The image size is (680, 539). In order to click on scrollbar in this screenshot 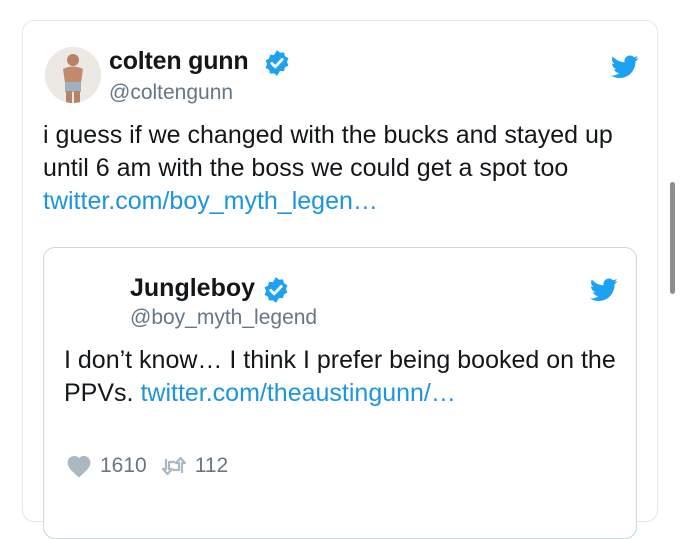, I will do `click(672, 238)`.